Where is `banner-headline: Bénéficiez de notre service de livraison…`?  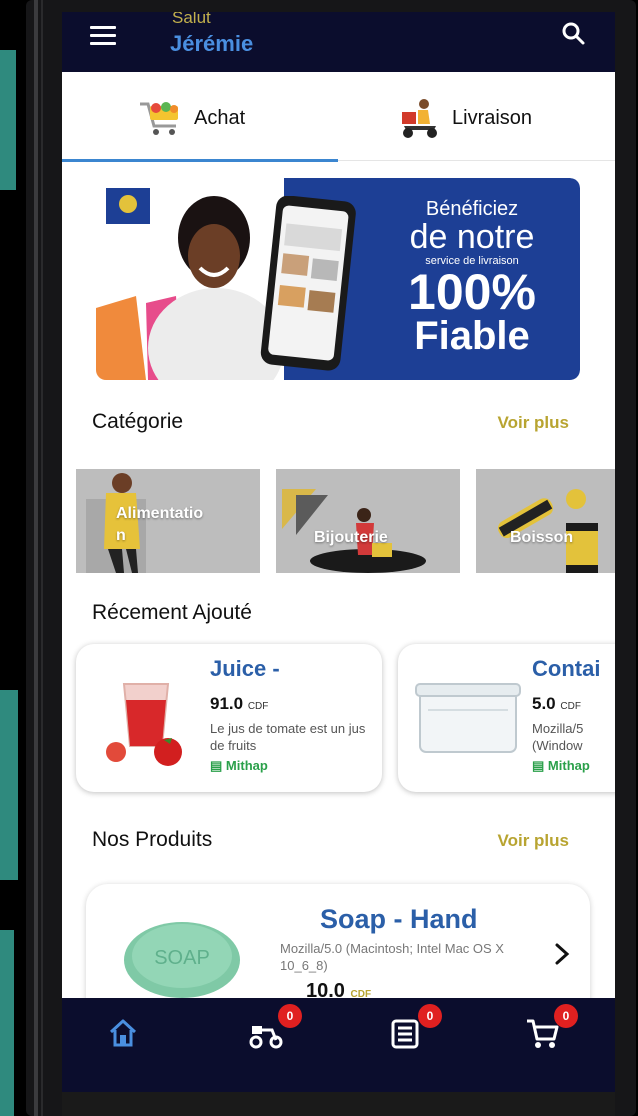
banner-headline: Bénéficiez de notre service de livraison… is located at coordinates (472, 277).